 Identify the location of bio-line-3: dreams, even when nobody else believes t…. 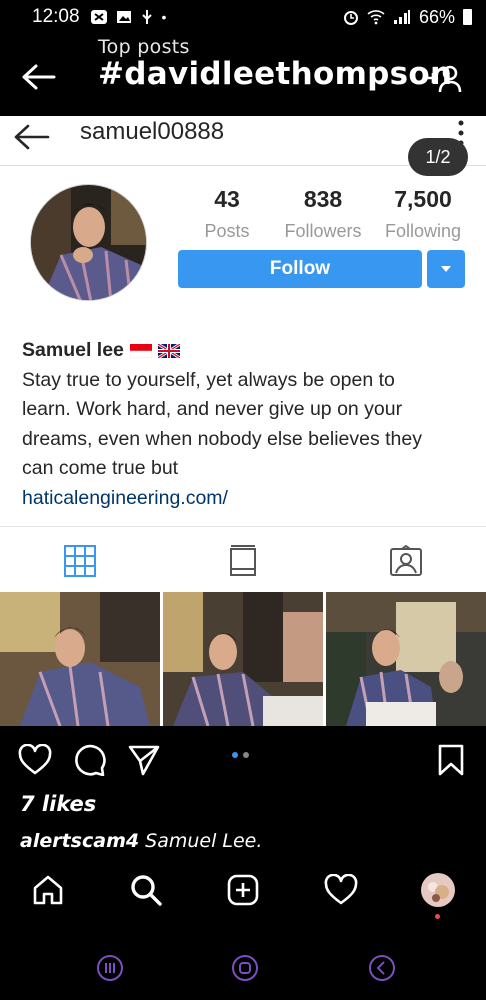
(222, 438).